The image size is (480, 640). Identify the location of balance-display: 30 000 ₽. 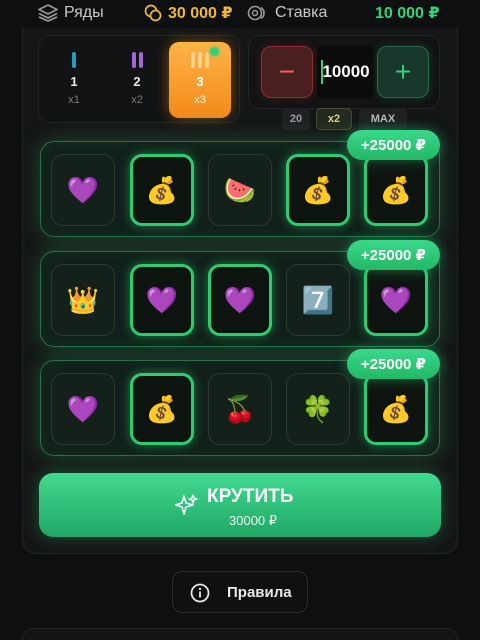
(188, 13).